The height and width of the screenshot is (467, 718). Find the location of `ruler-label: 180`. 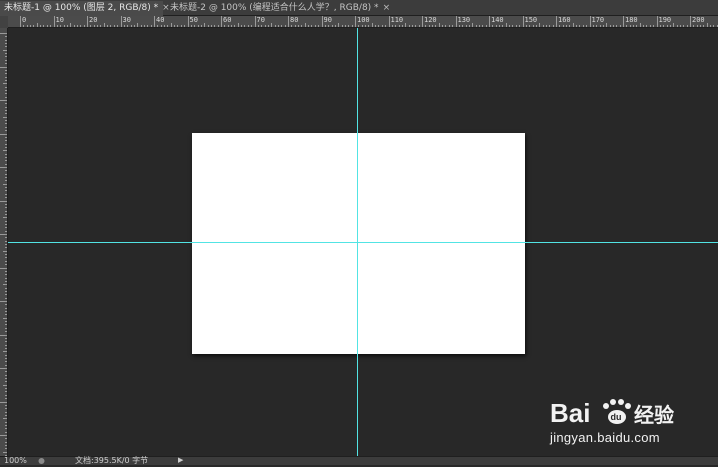

ruler-label: 180 is located at coordinates (631, 20).